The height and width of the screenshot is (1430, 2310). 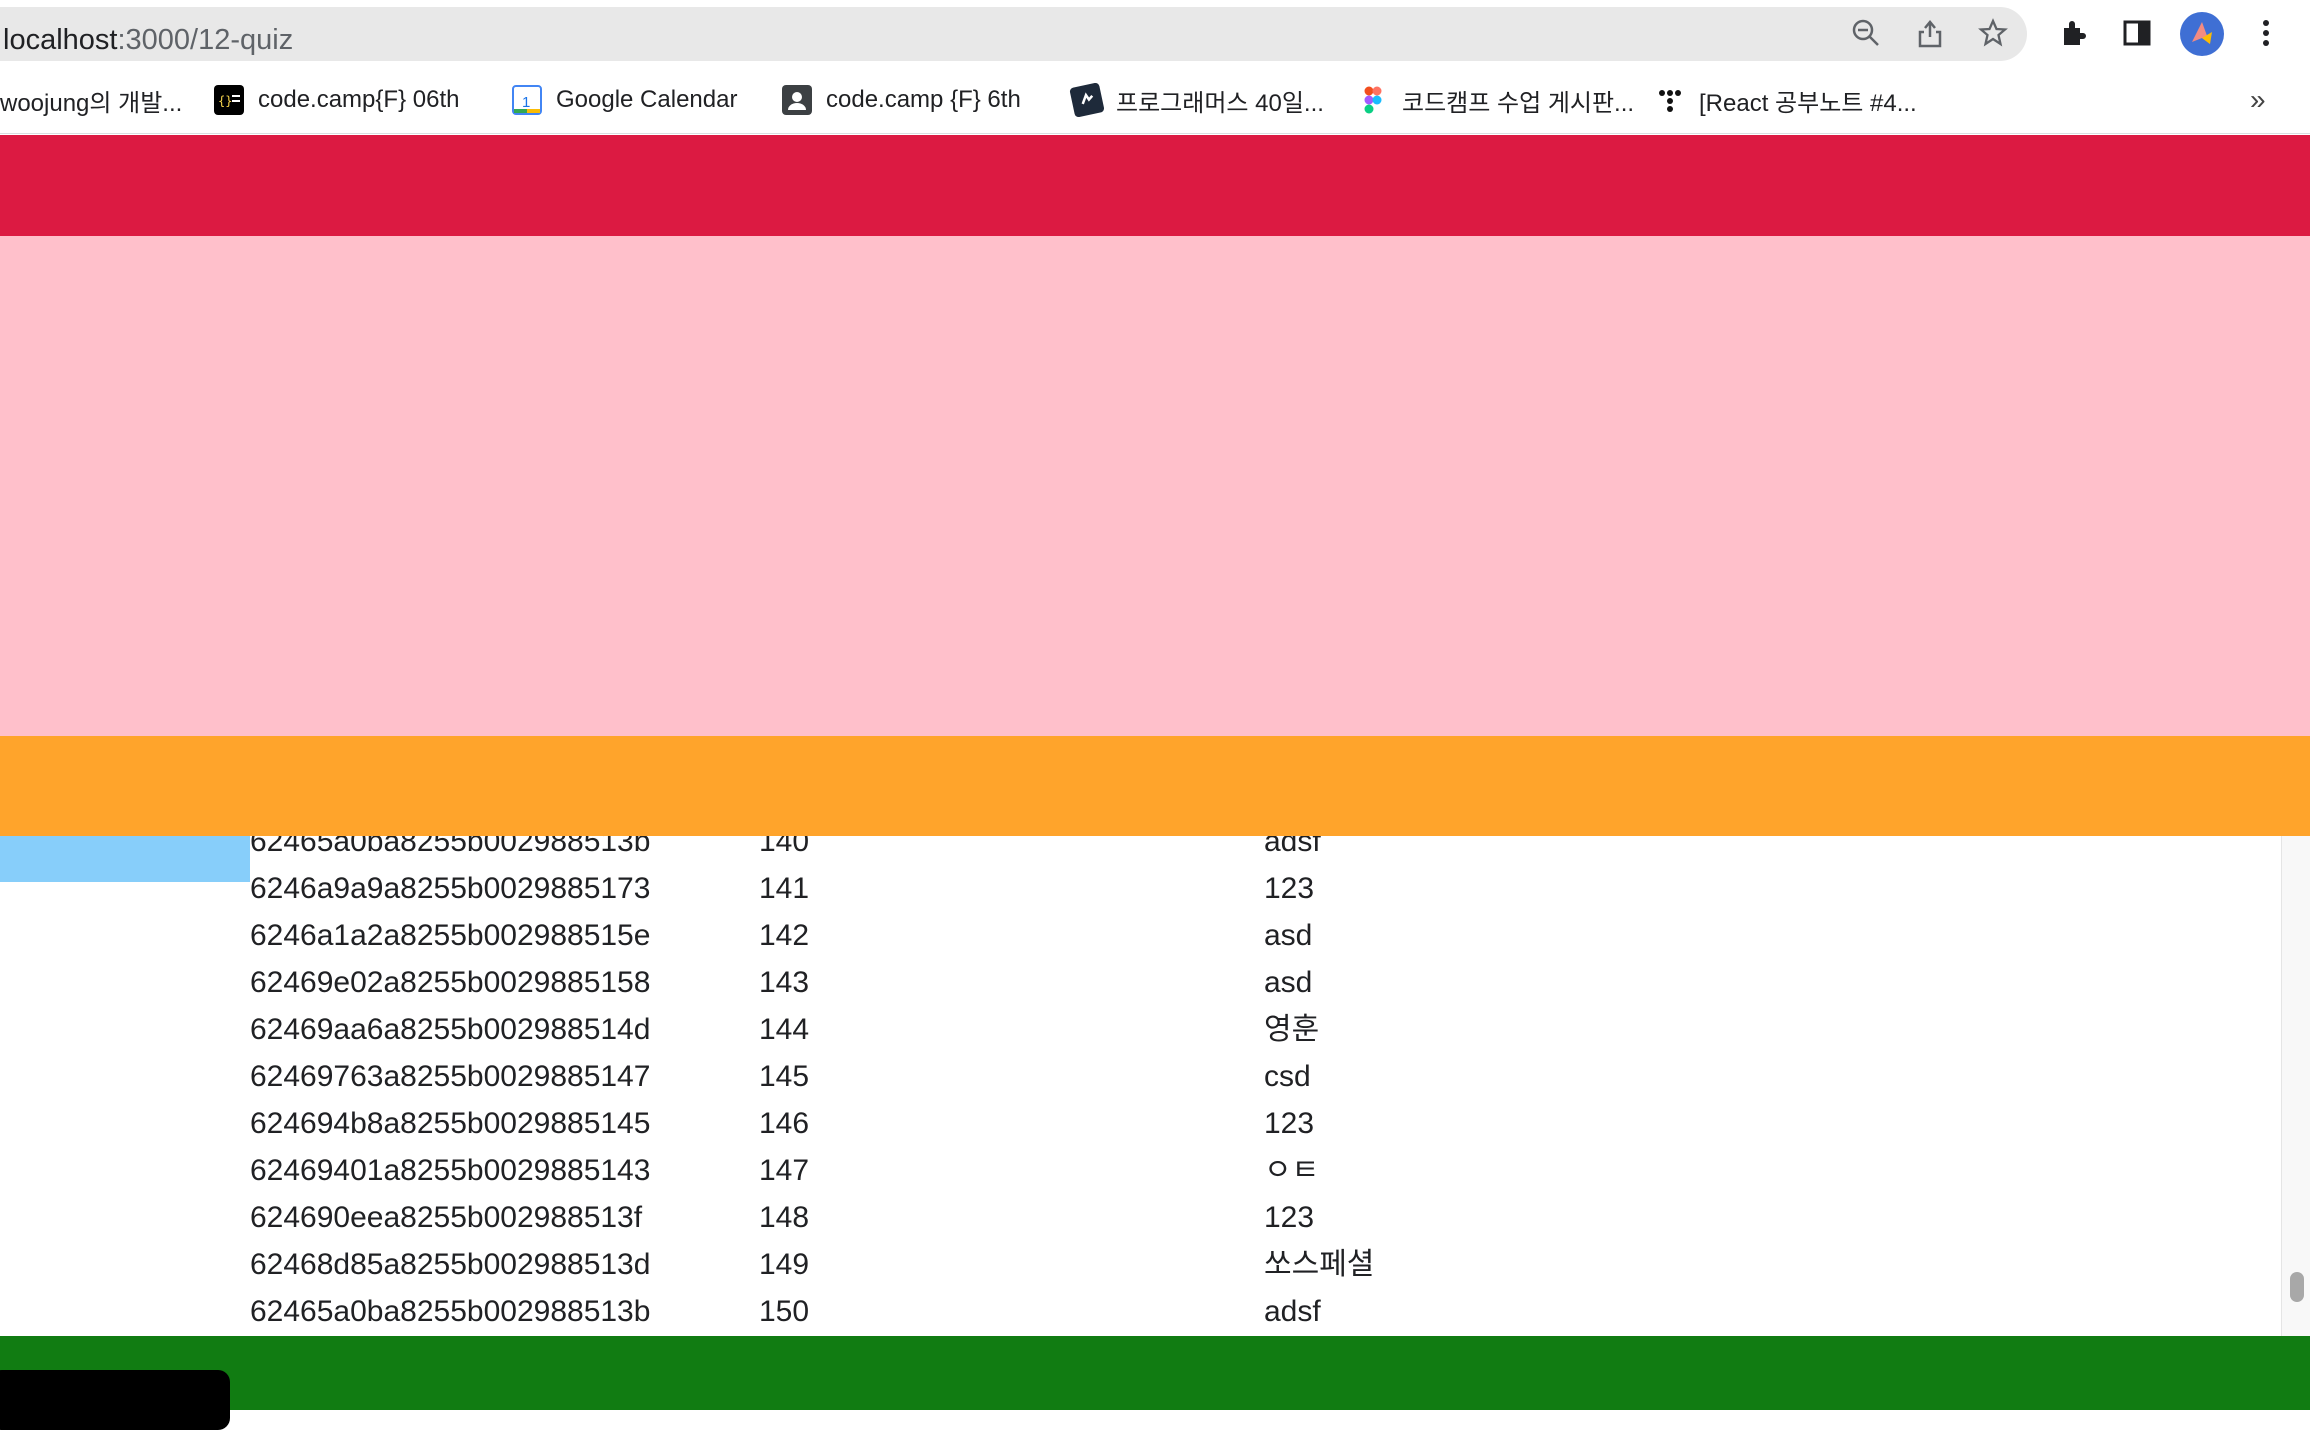 What do you see at coordinates (1993, 33) in the screenshot?
I see `star-icon` at bounding box center [1993, 33].